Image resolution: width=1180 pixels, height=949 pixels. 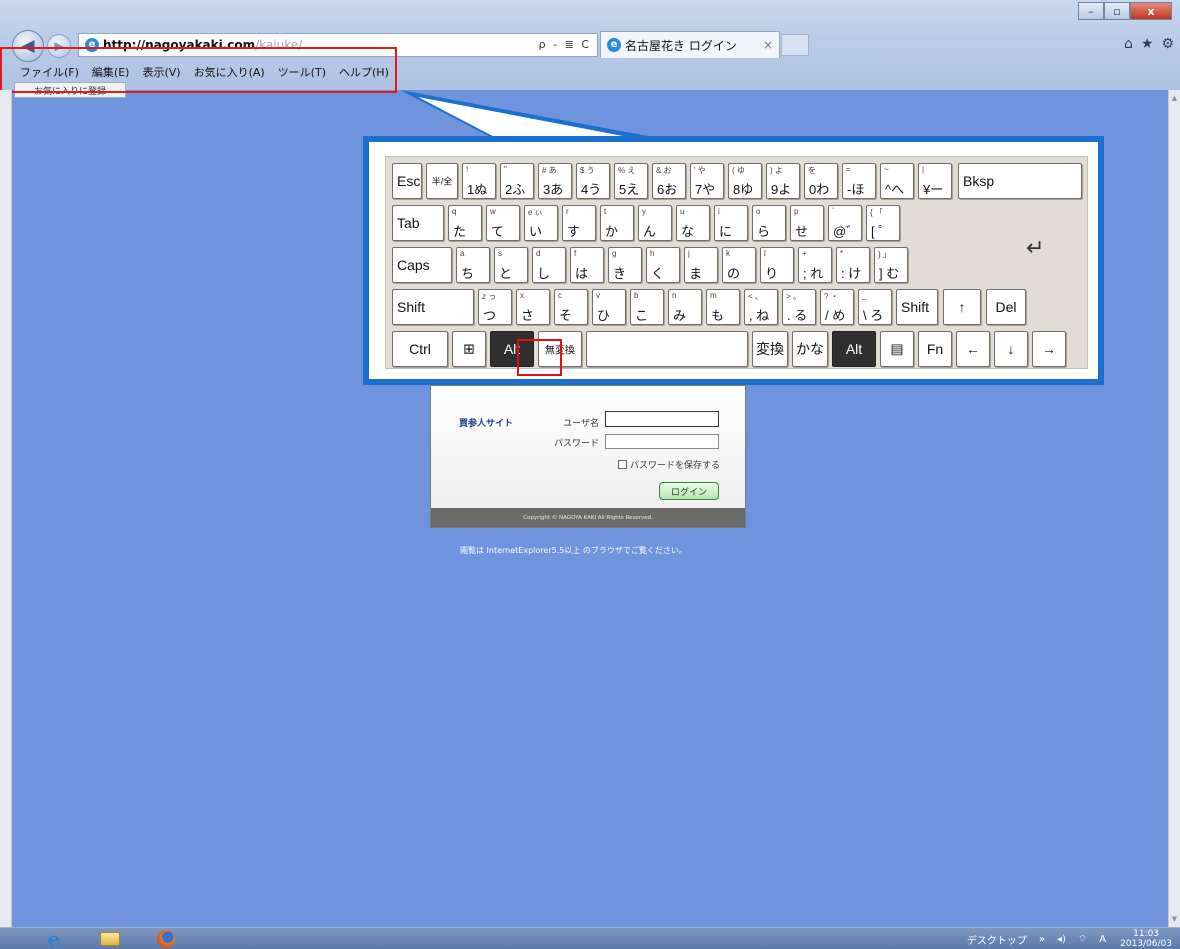 What do you see at coordinates (555, 181) in the screenshot?
I see `key-row1-4: # あ 3あ` at bounding box center [555, 181].